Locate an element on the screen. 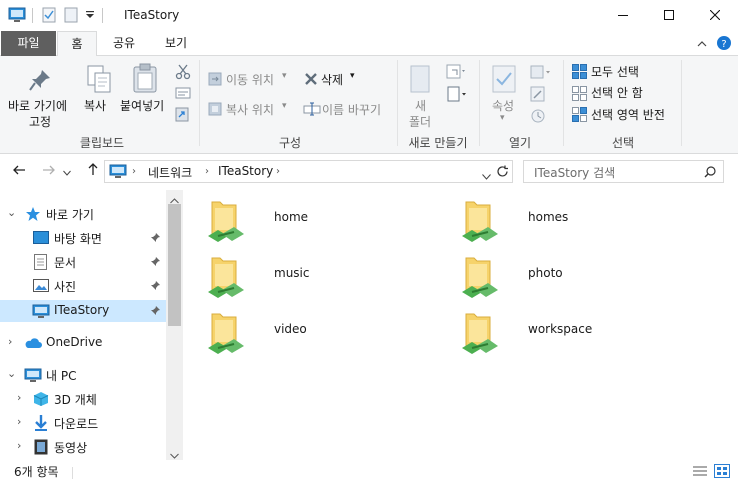  delete-icon is located at coordinates (311, 80).